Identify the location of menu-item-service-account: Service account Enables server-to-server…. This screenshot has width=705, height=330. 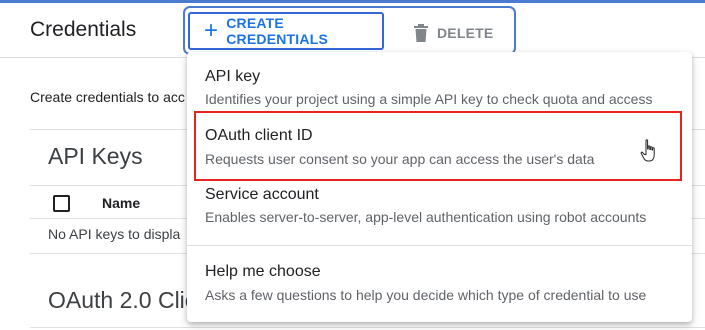
(439, 213).